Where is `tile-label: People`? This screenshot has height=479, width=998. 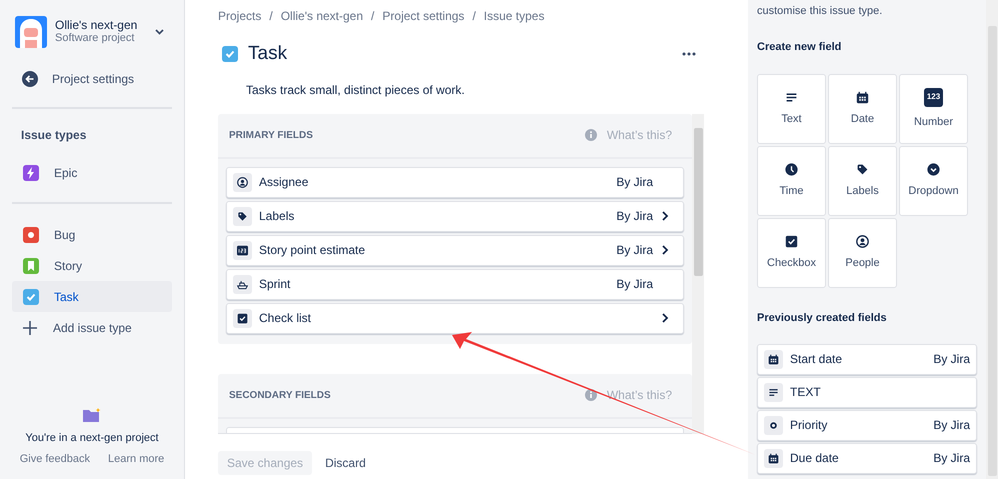 tile-label: People is located at coordinates (862, 263).